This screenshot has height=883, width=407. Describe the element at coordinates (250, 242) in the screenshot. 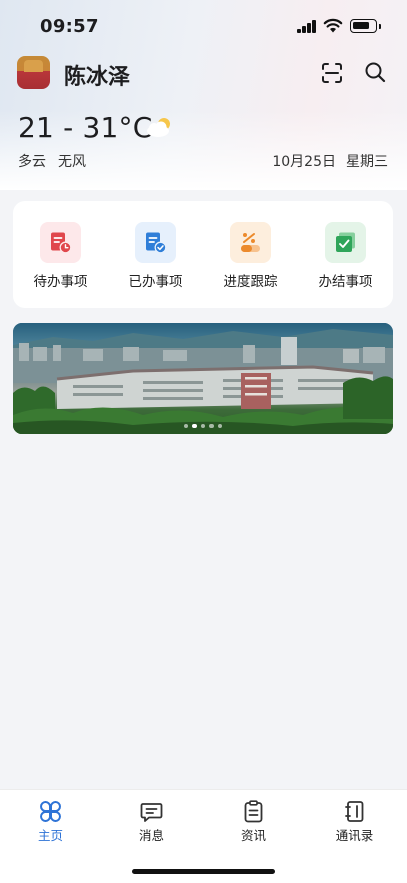

I see `progress-tracking-icon` at that location.